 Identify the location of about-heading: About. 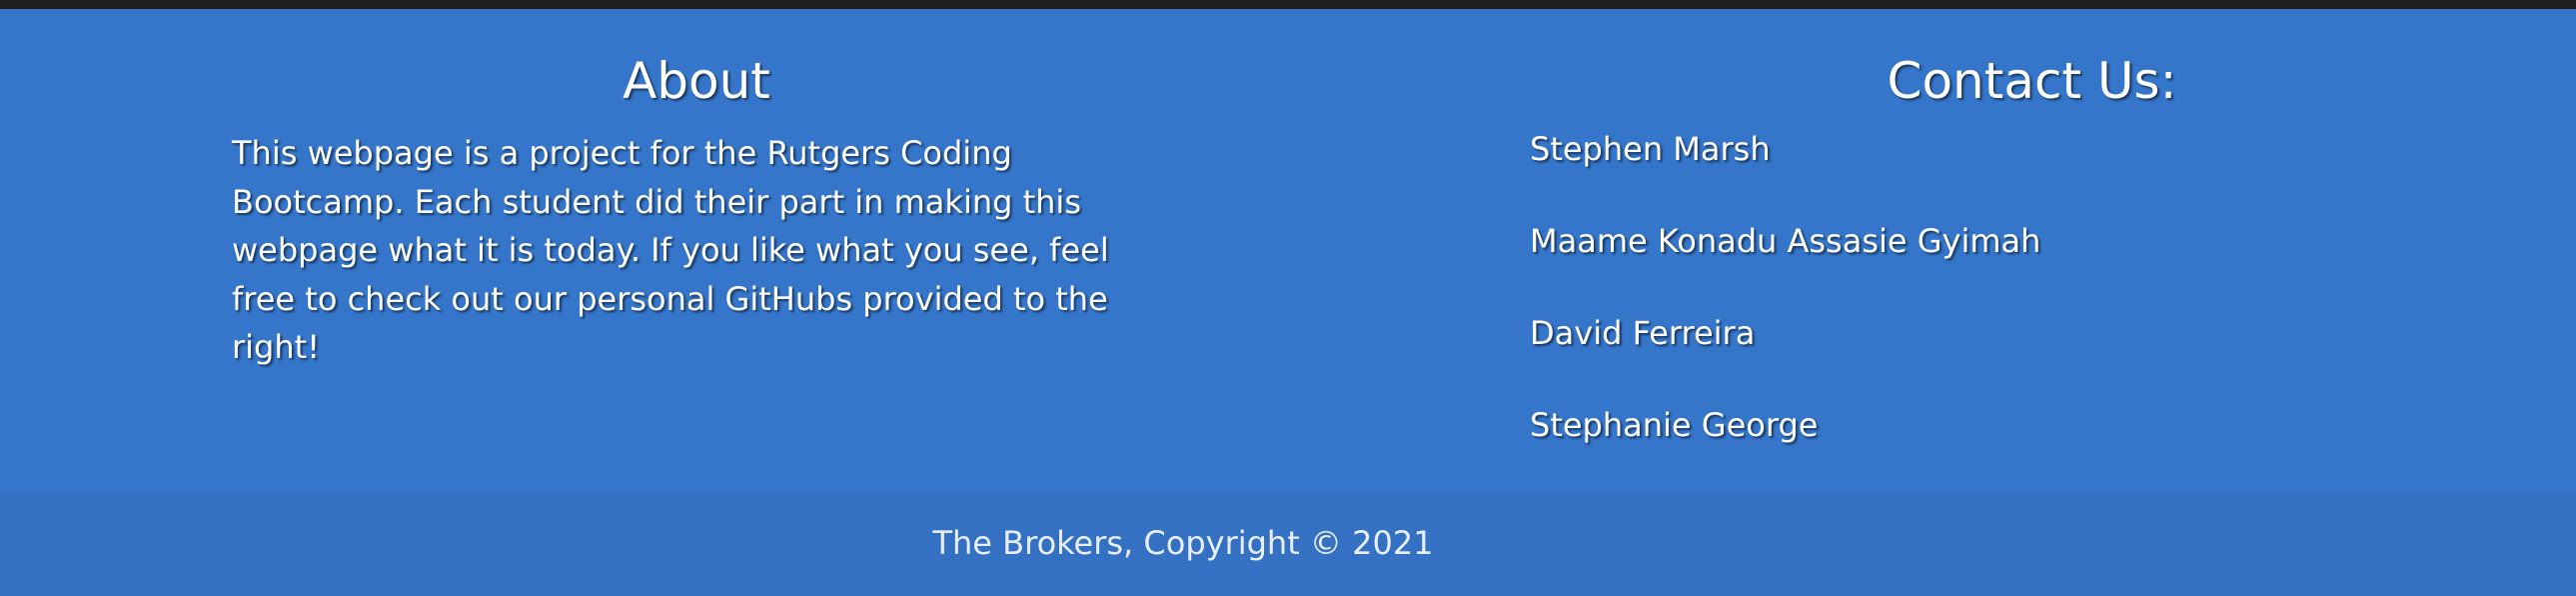
(696, 81).